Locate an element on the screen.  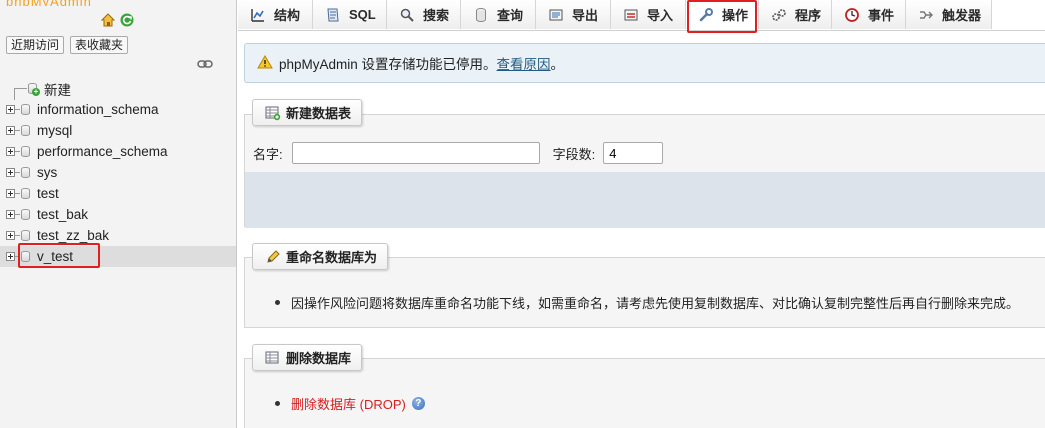
drop-db-legend: 删除数据库 is located at coordinates (307, 357).